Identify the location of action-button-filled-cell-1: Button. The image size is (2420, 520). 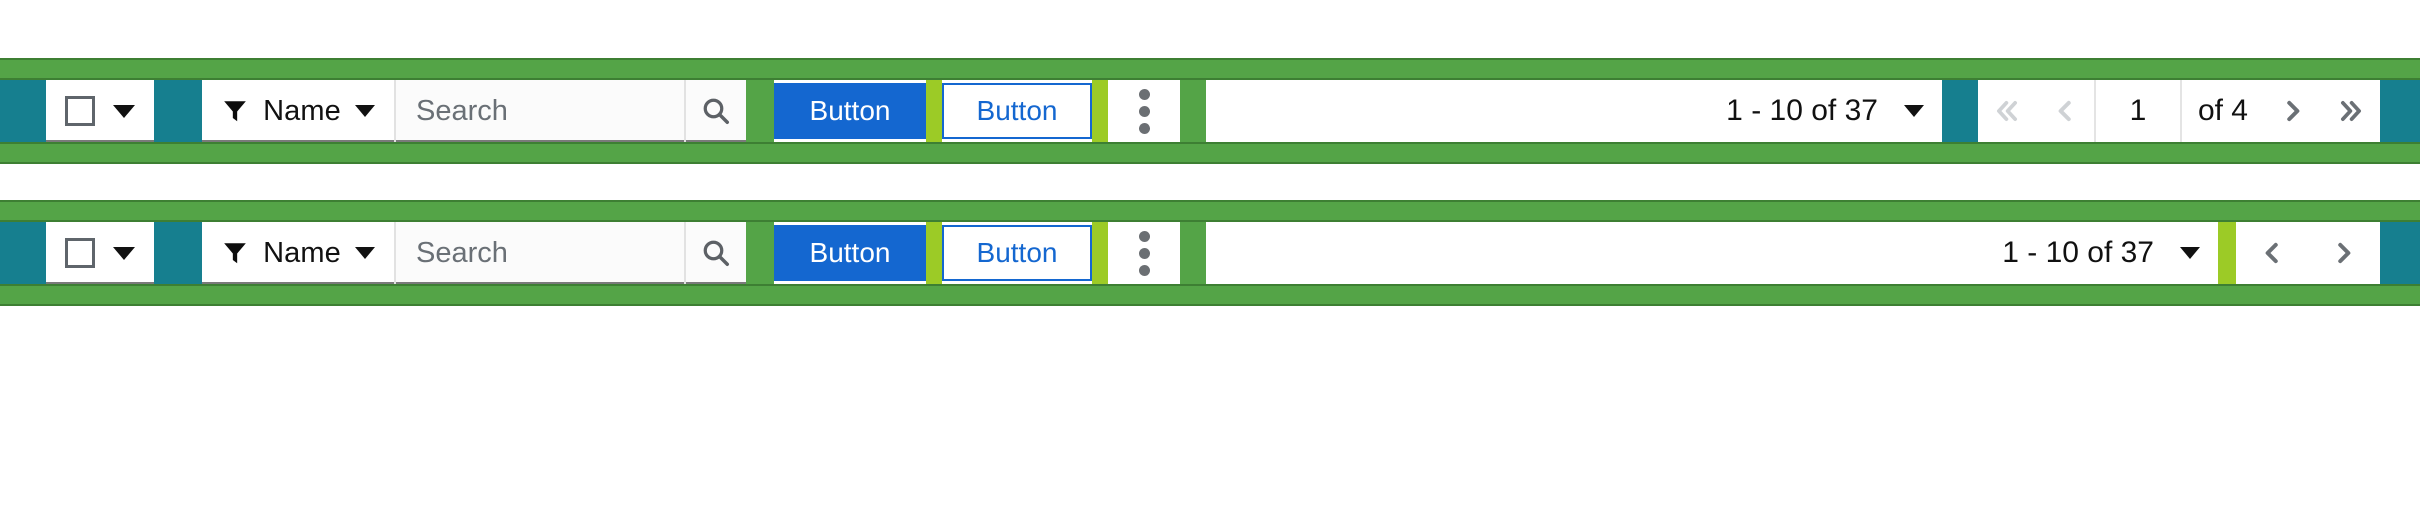
(850, 111).